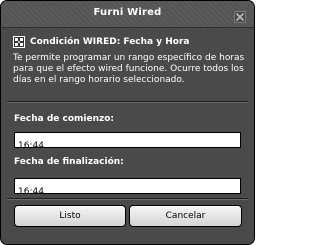 The width and height of the screenshot is (320, 245). Describe the element at coordinates (19, 42) in the screenshot. I see `wired-condition-icon` at that location.